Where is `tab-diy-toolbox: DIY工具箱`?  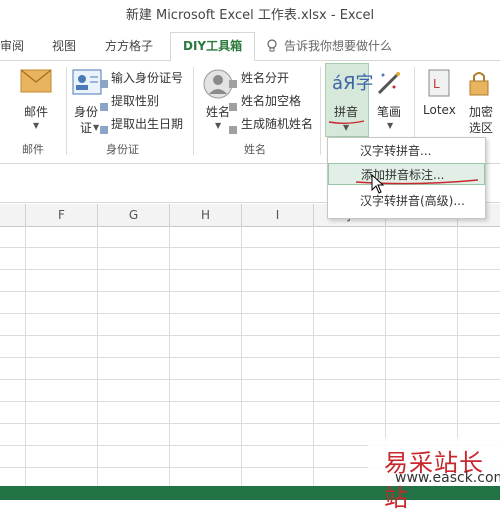
tab-diy-toolbox: DIY工具箱 is located at coordinates (213, 47).